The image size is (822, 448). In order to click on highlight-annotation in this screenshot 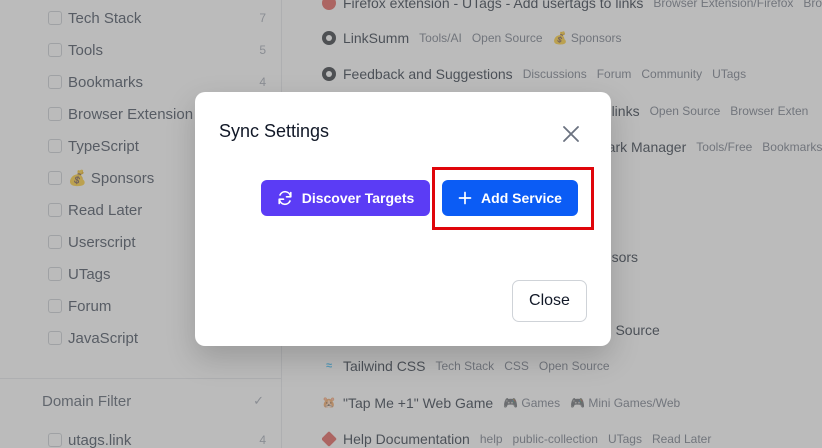, I will do `click(513, 198)`.